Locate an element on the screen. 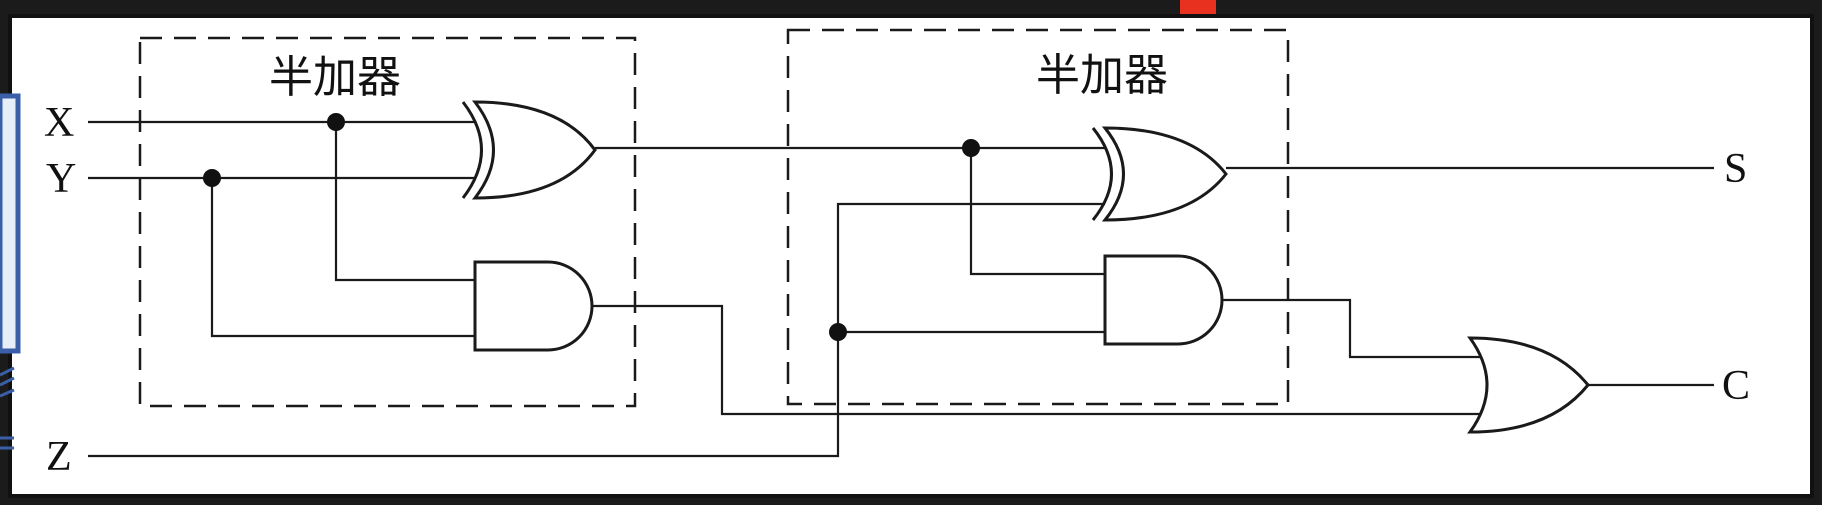  junction-y is located at coordinates (212, 178).